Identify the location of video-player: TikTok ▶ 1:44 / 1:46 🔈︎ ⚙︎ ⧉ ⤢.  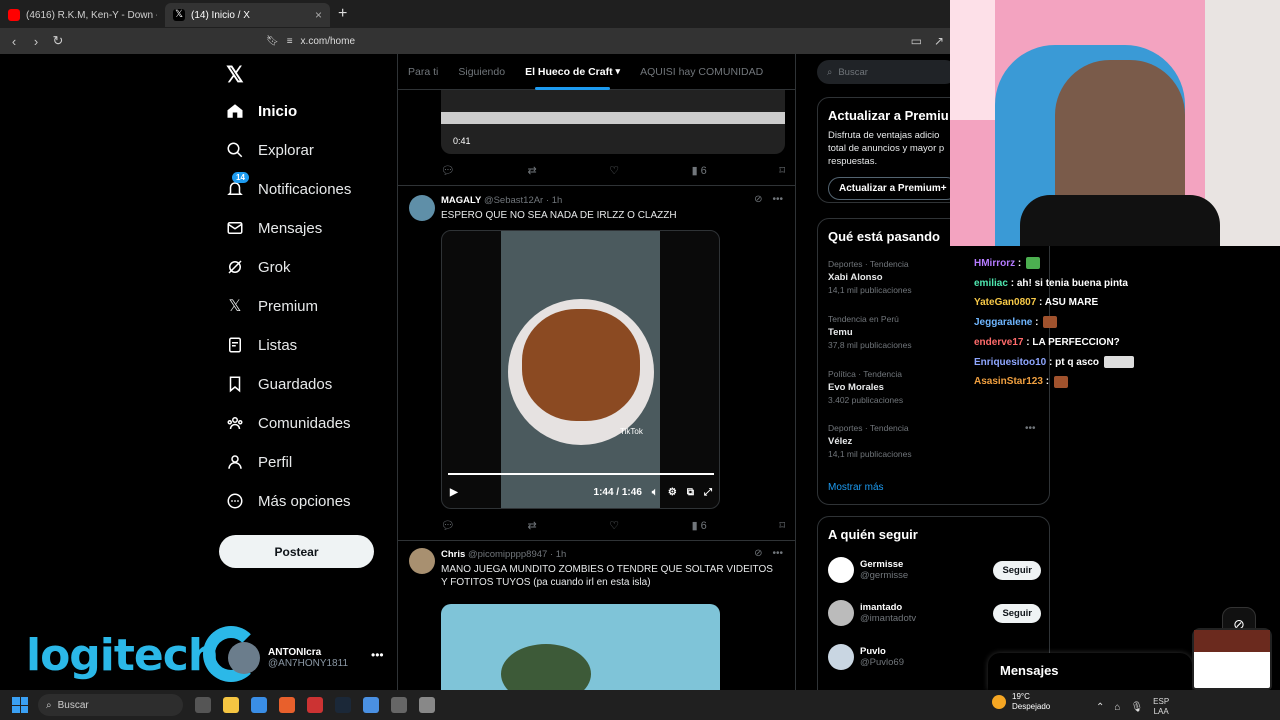
(580, 369).